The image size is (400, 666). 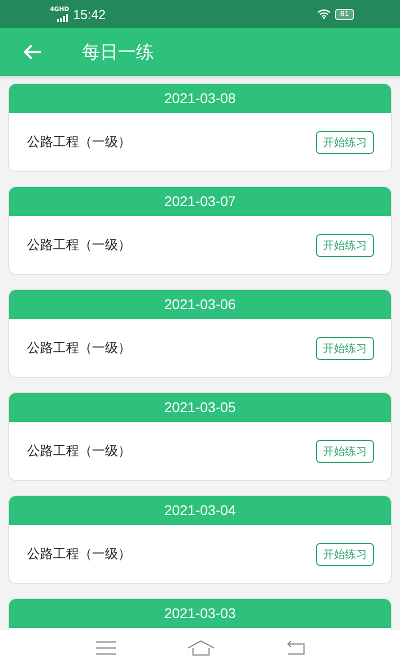 I want to click on page-title: 每日一练, so click(x=118, y=52).